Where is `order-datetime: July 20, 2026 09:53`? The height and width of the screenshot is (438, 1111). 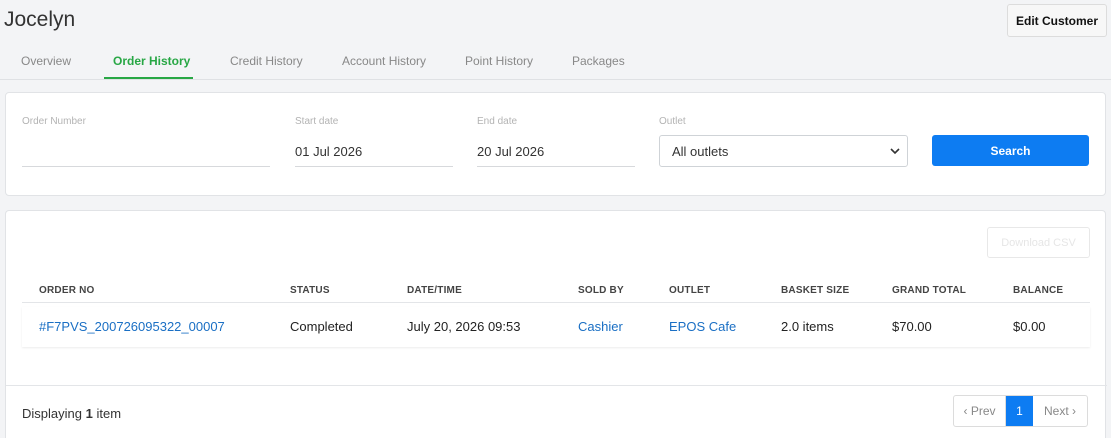
order-datetime: July 20, 2026 09:53 is located at coordinates (464, 326).